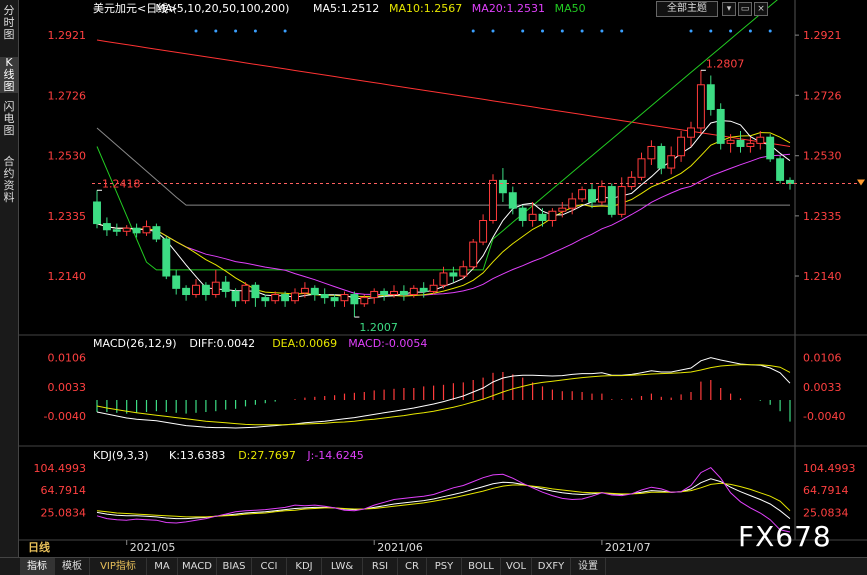 The image size is (867, 575). What do you see at coordinates (67, 156) in the screenshot?
I see `price-ytick-left-2: 1.2530` at bounding box center [67, 156].